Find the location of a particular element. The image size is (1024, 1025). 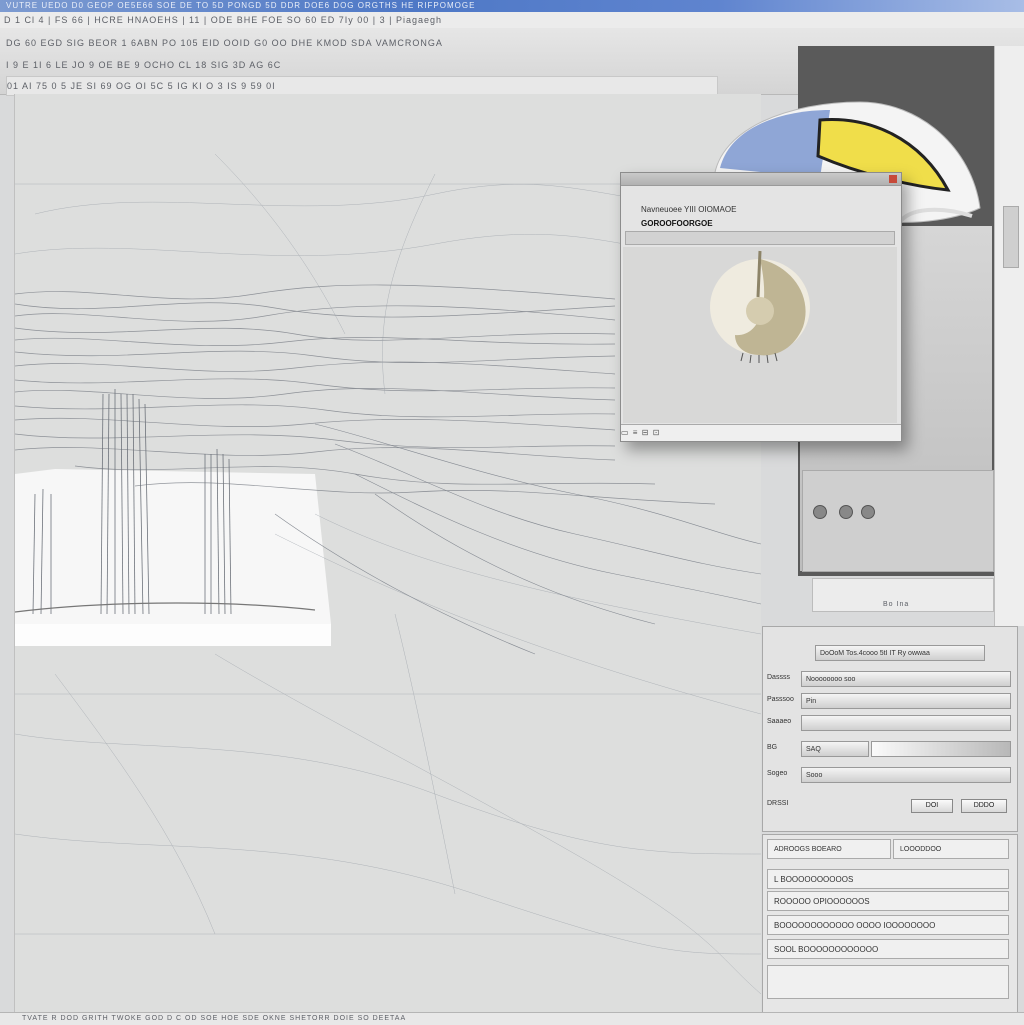

property-row: Saaaeo is located at coordinates (890, 724).